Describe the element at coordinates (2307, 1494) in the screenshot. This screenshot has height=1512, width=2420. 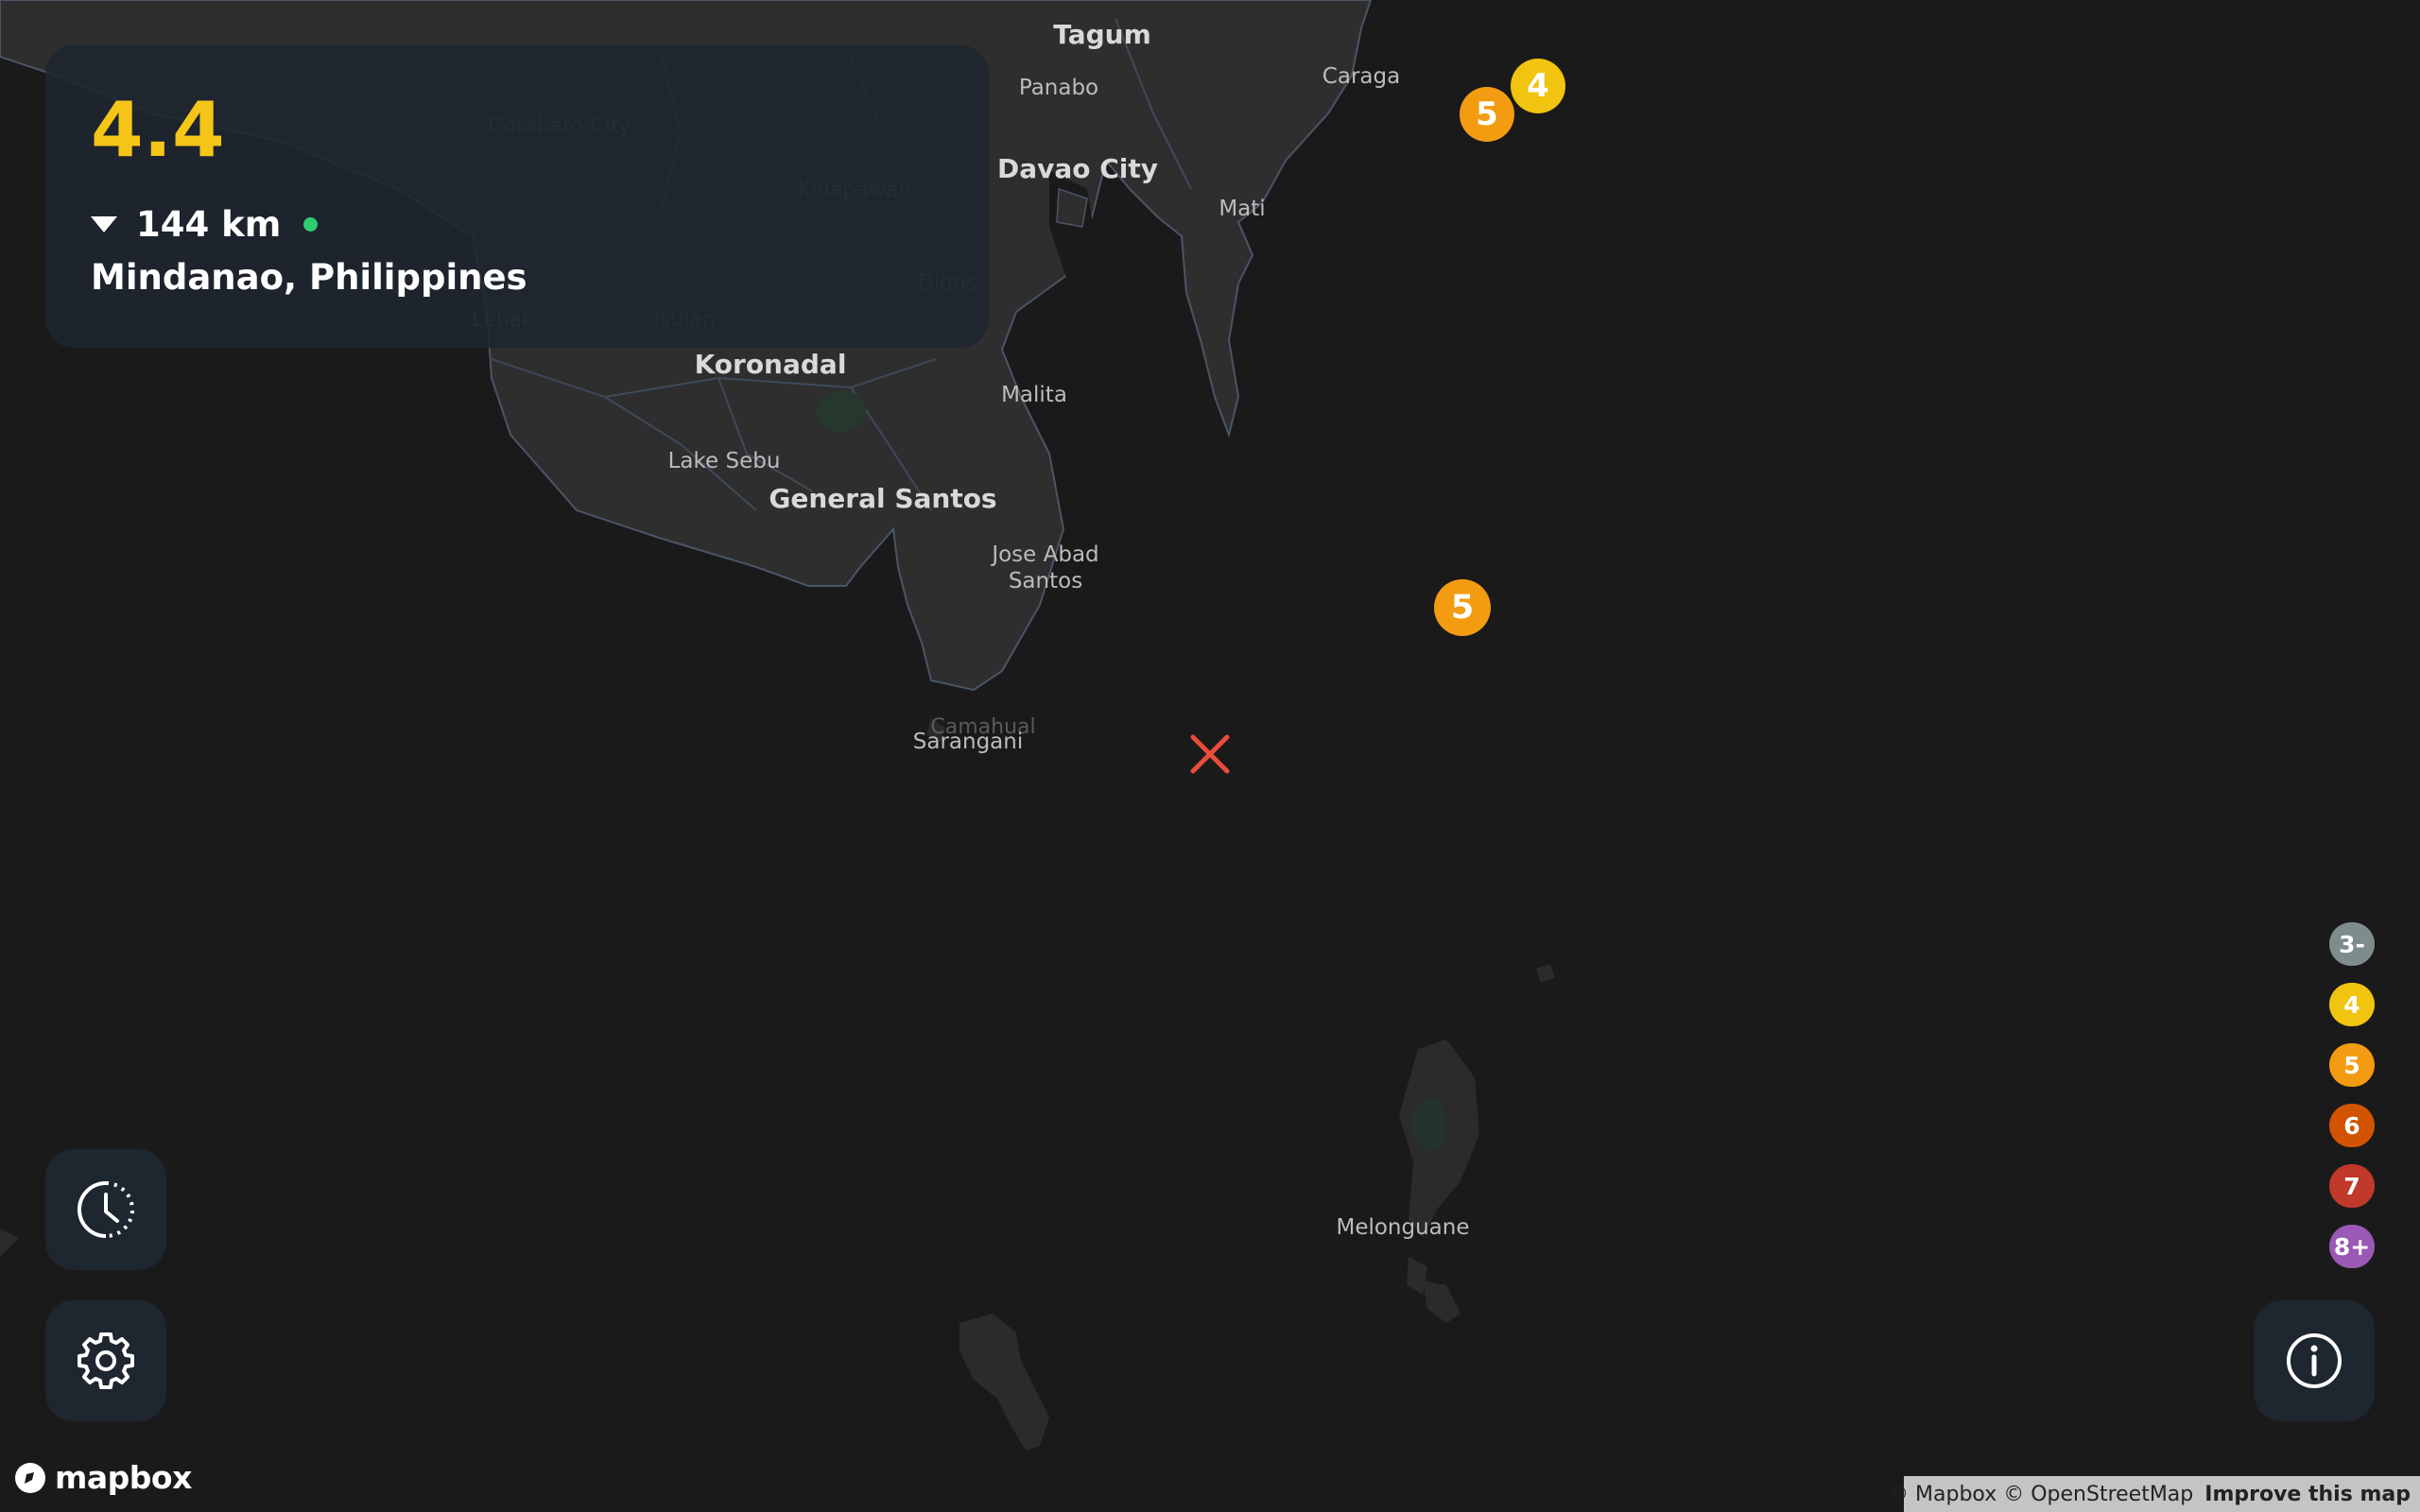
I see `improve-map-link: Improve this map` at that location.